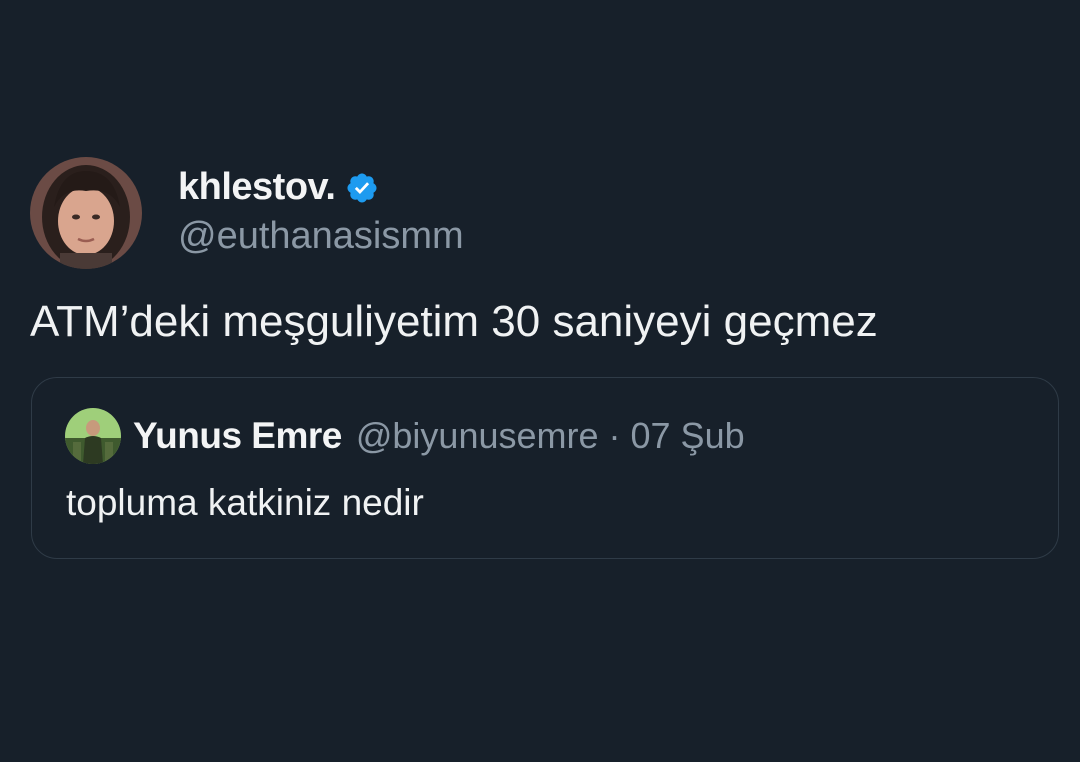 The image size is (1080, 762). What do you see at coordinates (477, 436) in the screenshot?
I see `quoted-author-handle: @biyunusemre` at bounding box center [477, 436].